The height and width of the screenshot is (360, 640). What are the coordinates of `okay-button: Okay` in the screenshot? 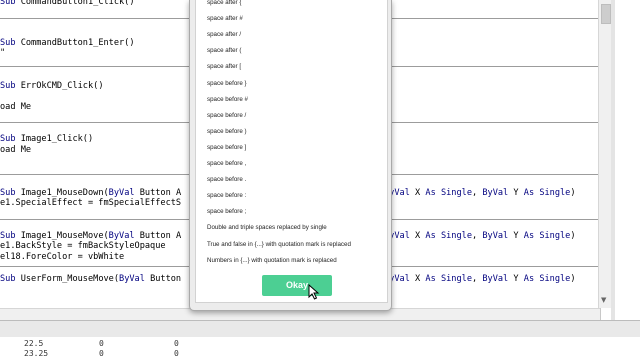 It's located at (297, 285).